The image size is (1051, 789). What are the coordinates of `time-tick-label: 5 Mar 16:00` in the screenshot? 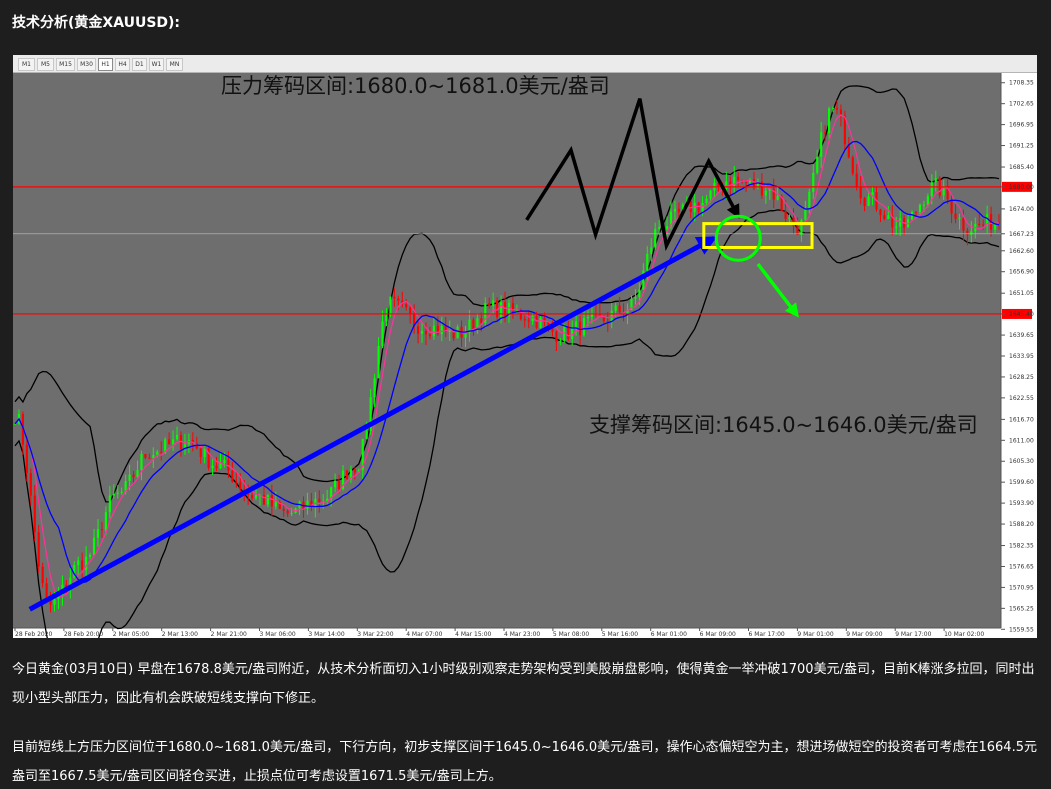 It's located at (620, 634).